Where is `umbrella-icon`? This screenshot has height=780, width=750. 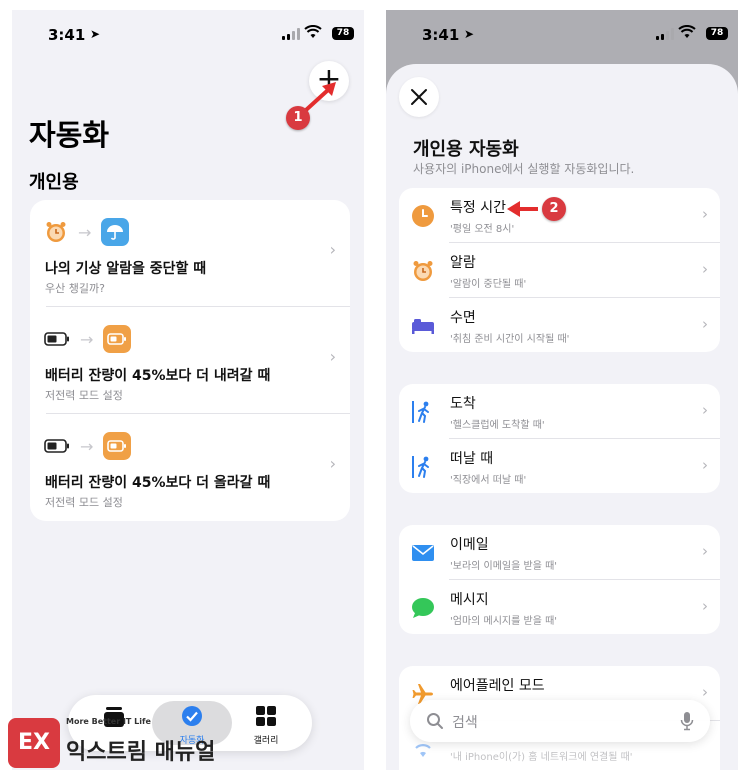
umbrella-icon is located at coordinates (115, 232).